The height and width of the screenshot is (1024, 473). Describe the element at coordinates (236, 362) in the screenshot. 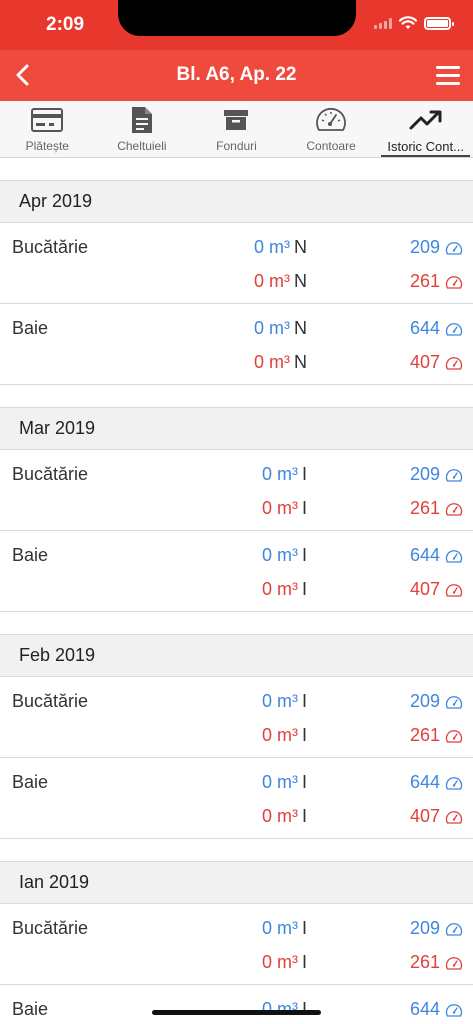

I see `hot-water-line: 0 m³ N 407` at that location.